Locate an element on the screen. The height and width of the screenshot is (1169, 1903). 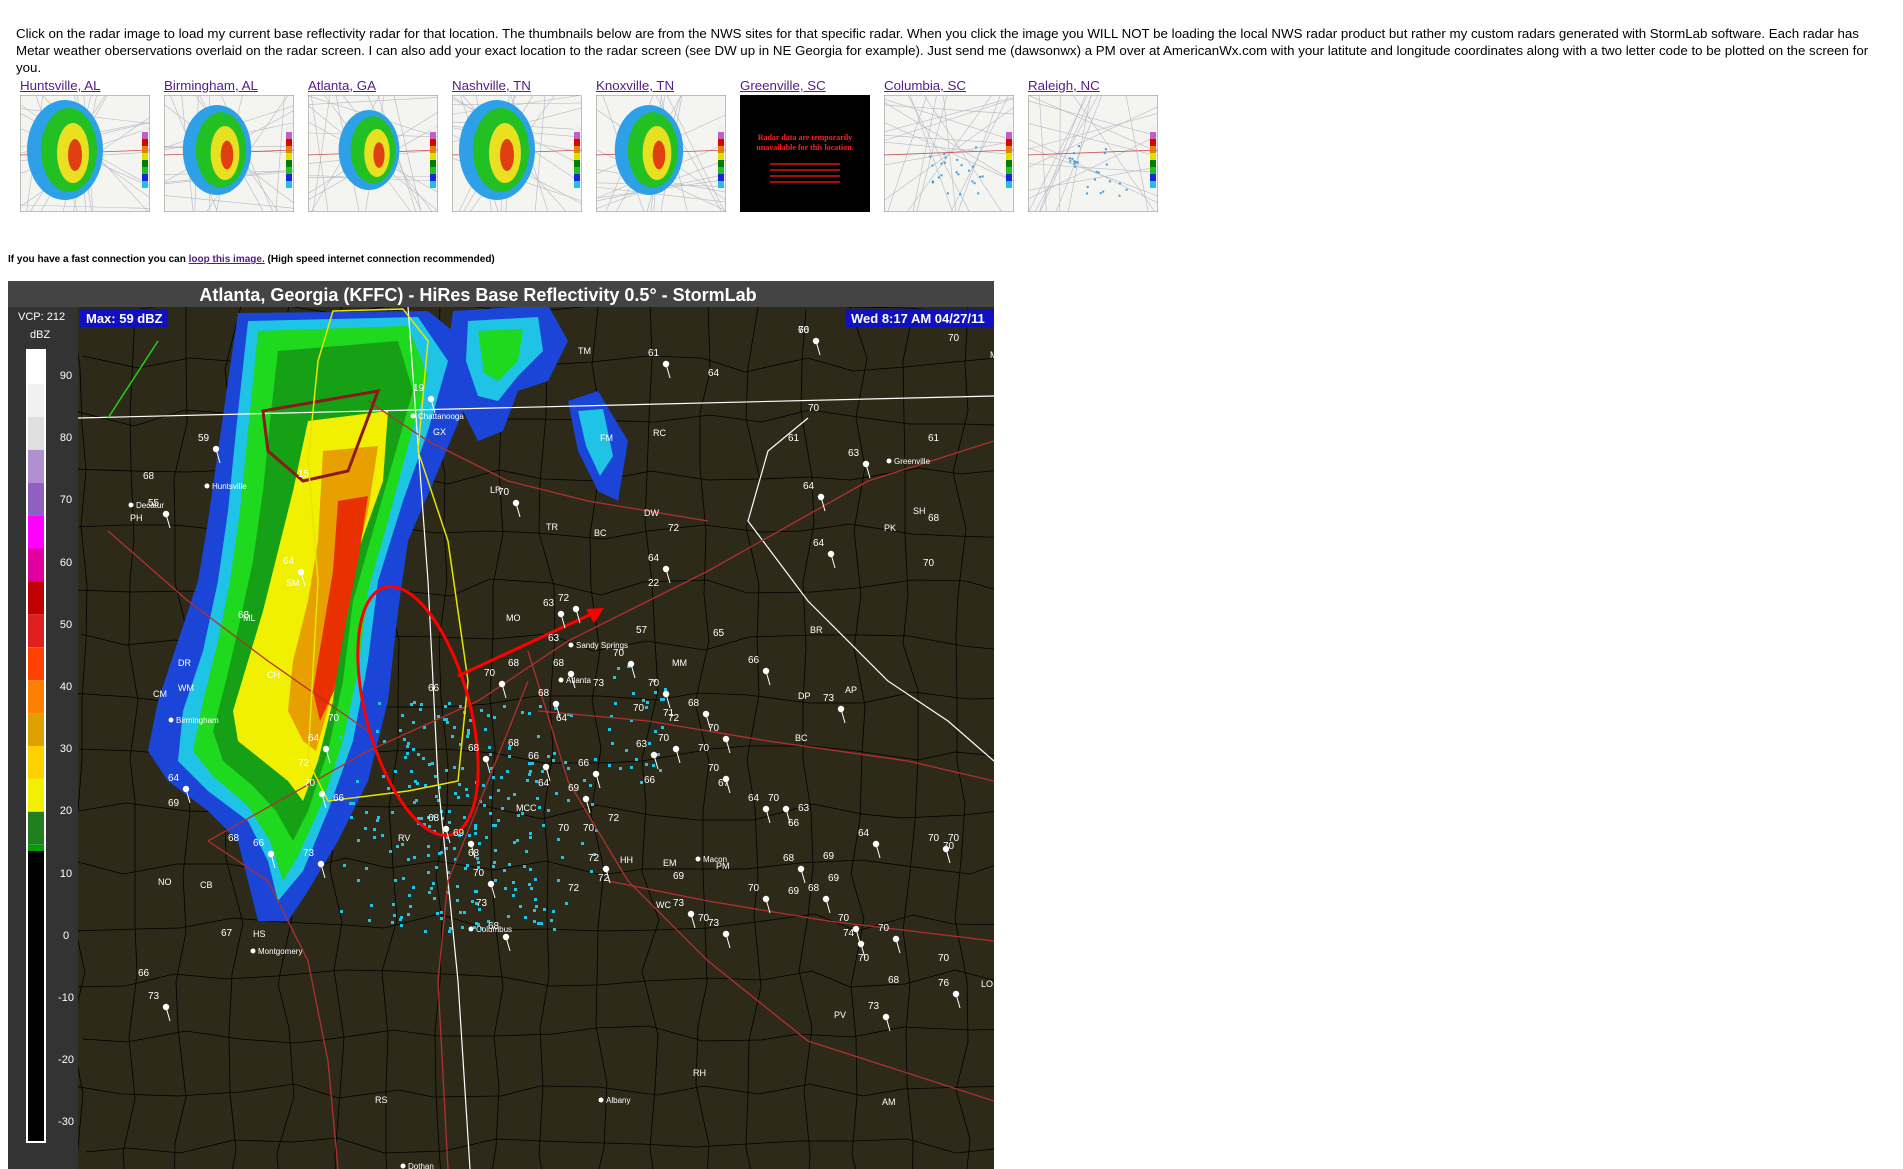
station-id: TR is located at coordinates (552, 527).